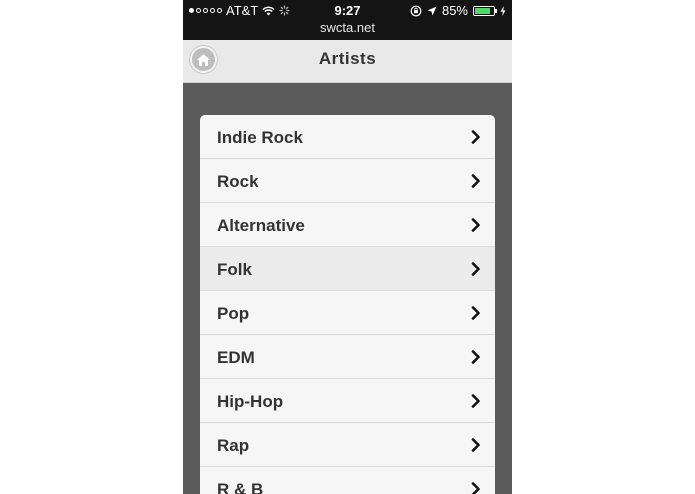 This screenshot has width=695, height=494. I want to click on list-item-label: EDM, so click(236, 357).